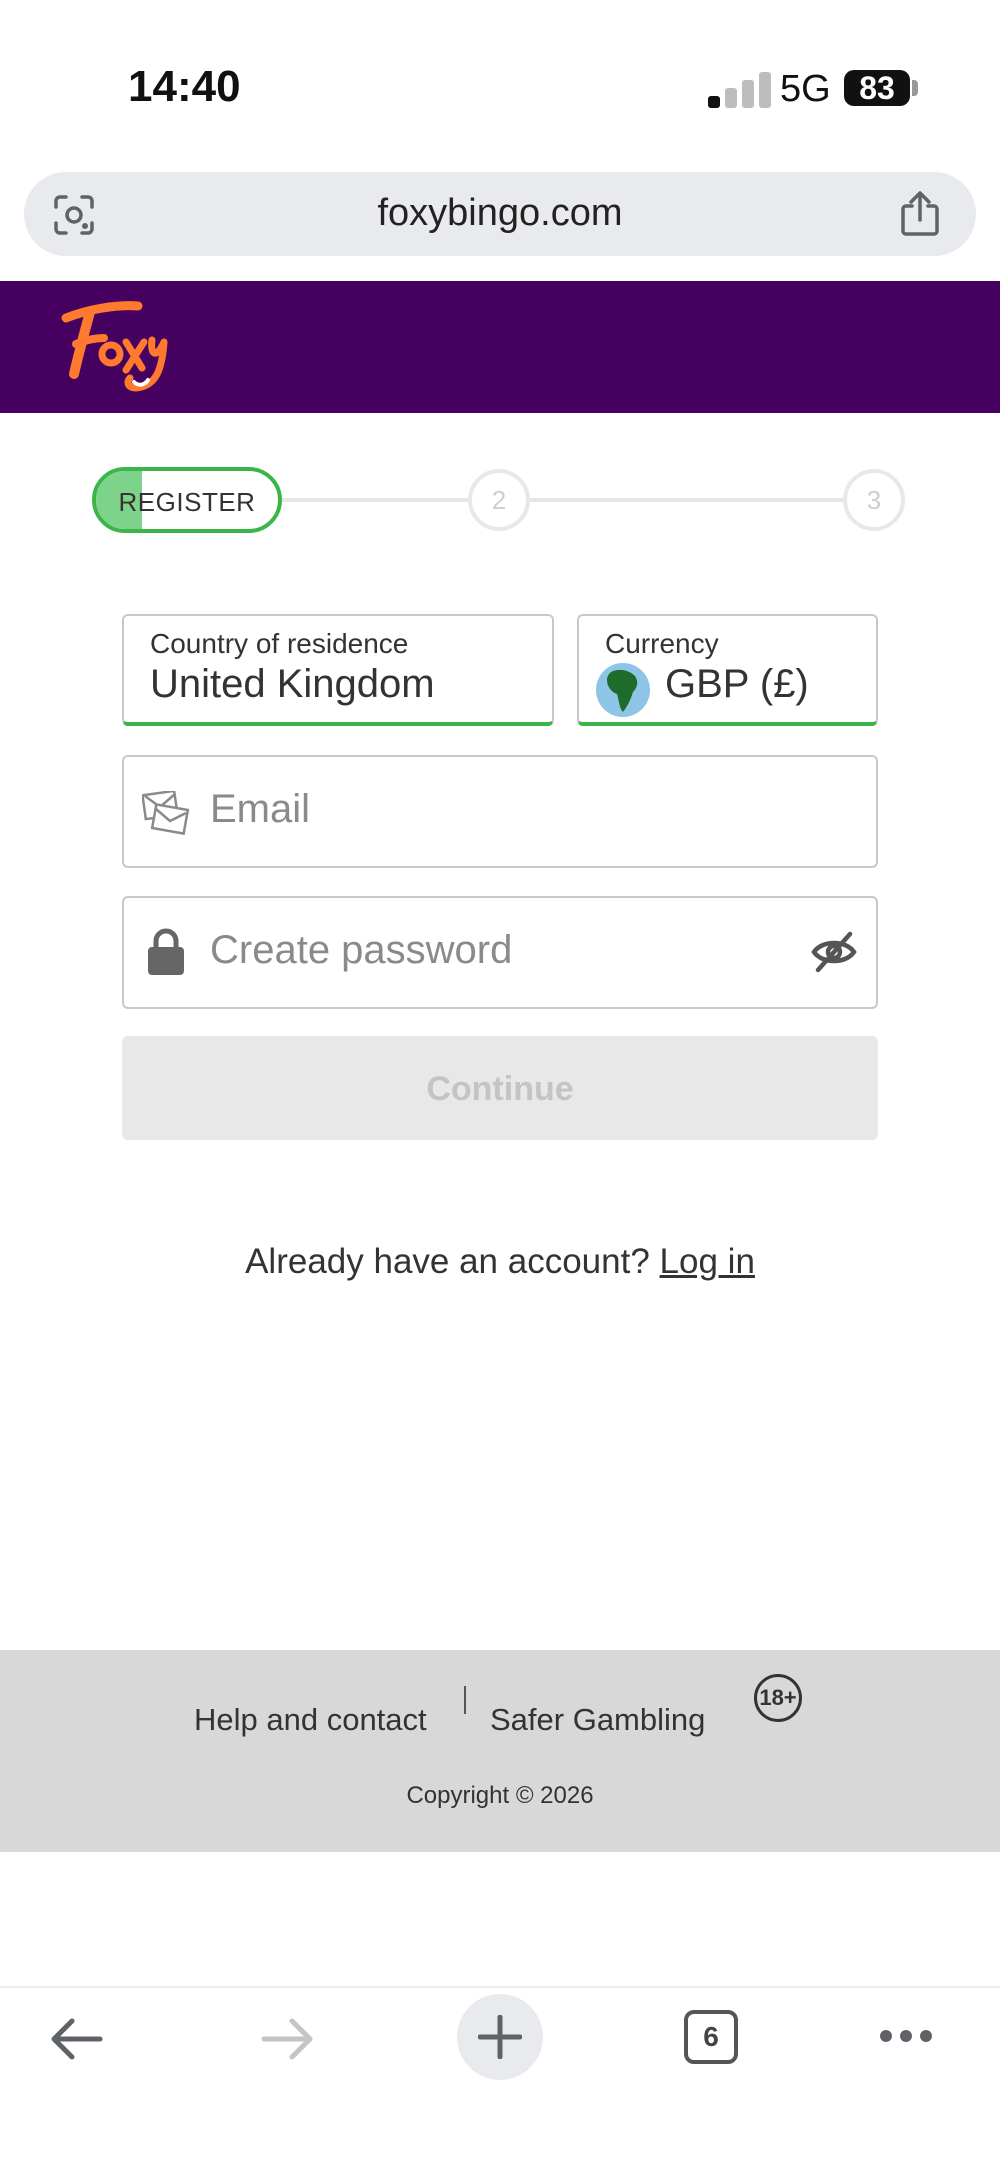 The image size is (1000, 2171). I want to click on new-tab-button, so click(500, 2037).